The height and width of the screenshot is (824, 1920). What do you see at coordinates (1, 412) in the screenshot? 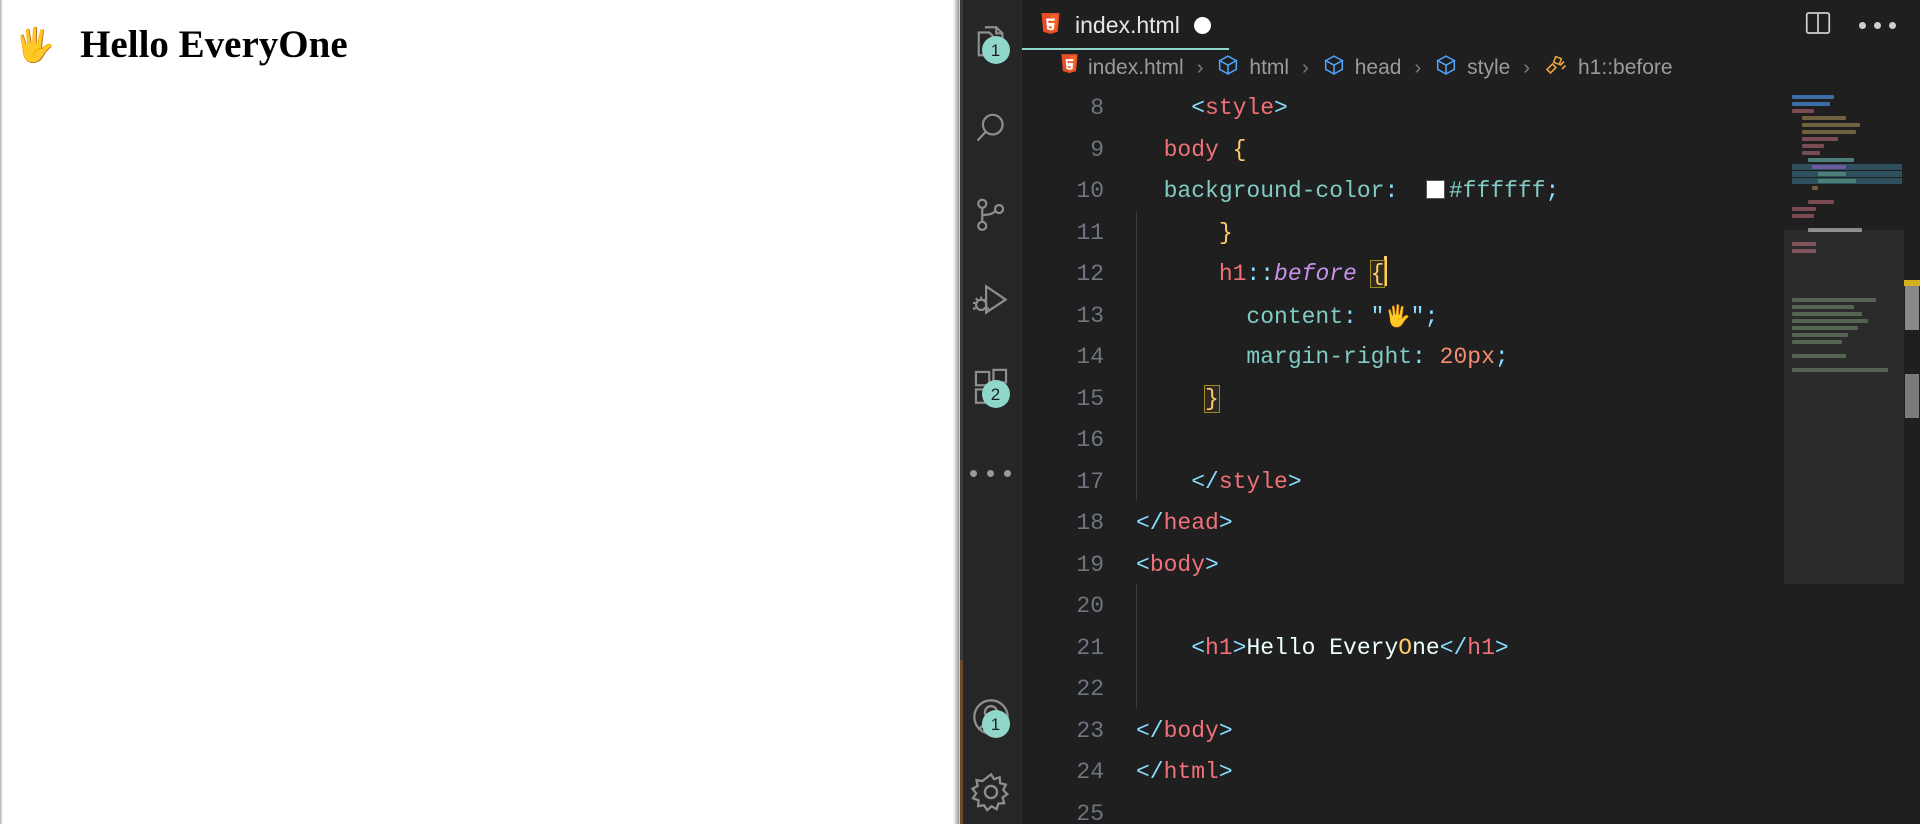
I see `preview-left-edge` at bounding box center [1, 412].